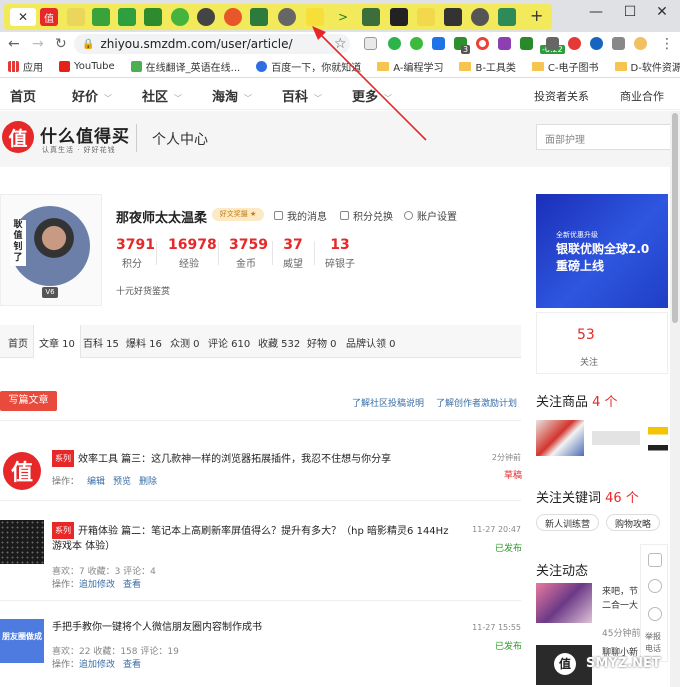 The image size is (680, 687). What do you see at coordinates (18, 137) in the screenshot?
I see `site-logo: 值` at bounding box center [18, 137].